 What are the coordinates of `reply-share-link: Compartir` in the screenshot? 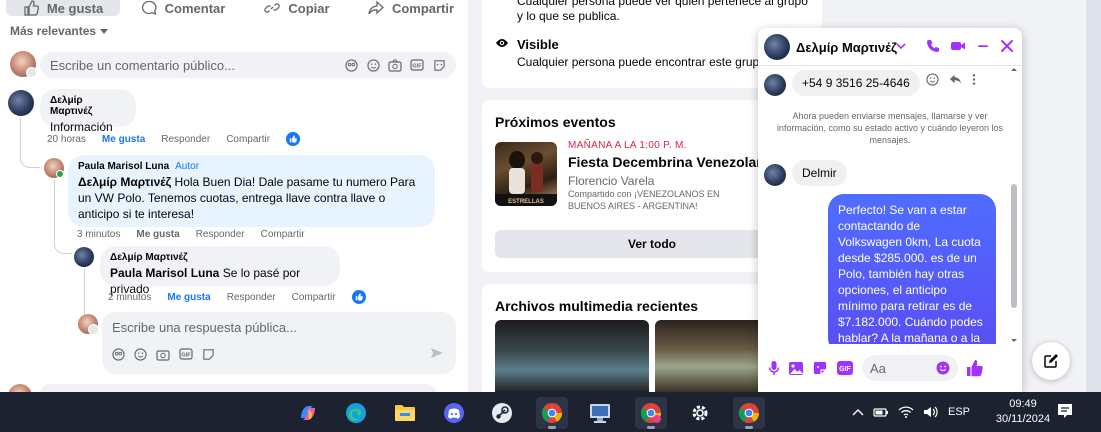 It's located at (283, 234).